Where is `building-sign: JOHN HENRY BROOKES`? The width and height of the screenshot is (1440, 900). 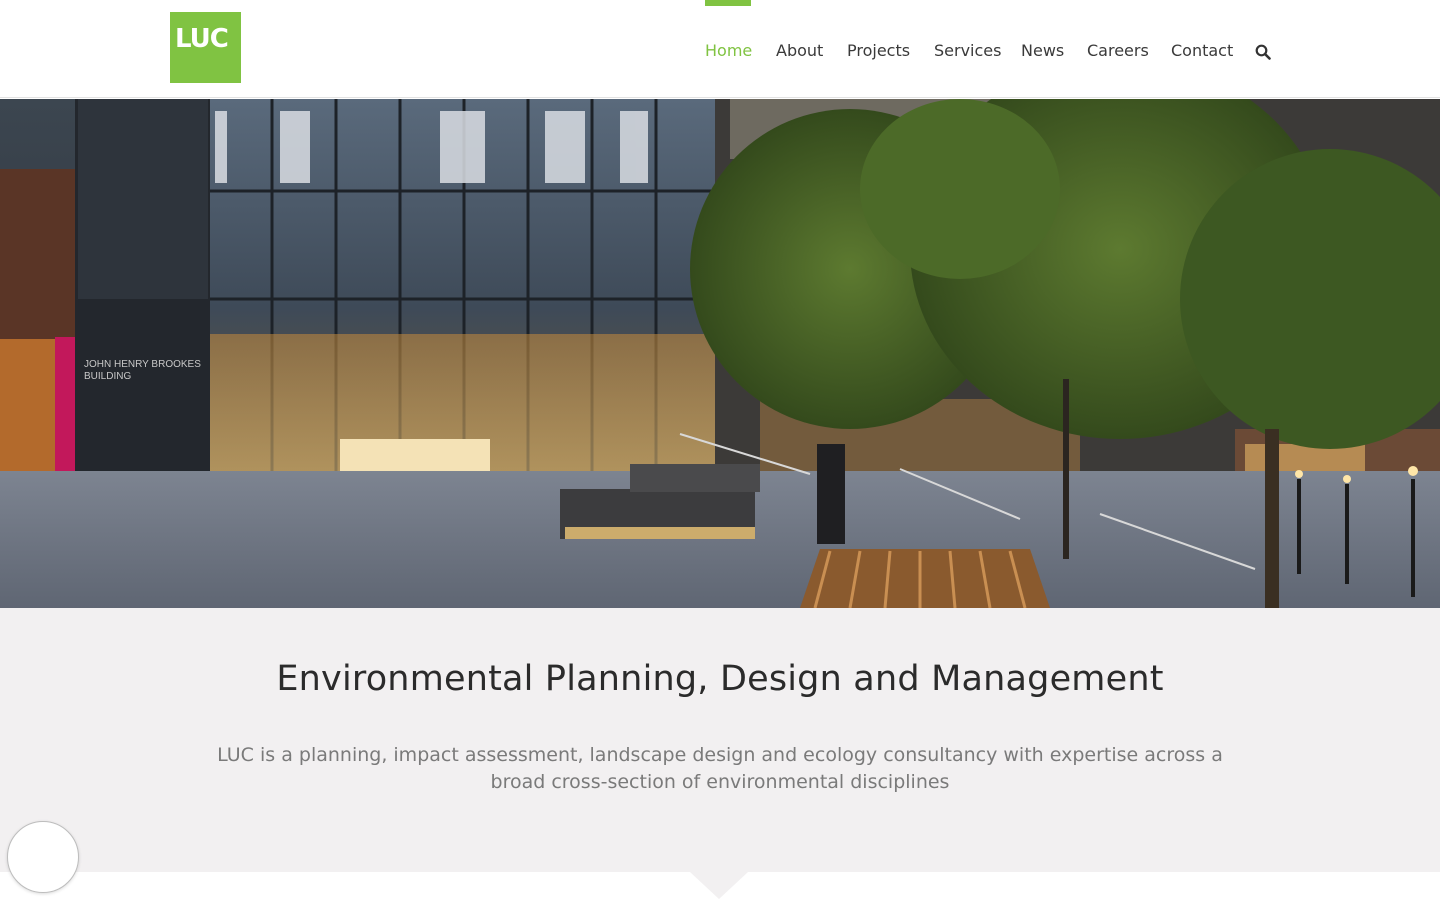
building-sign: JOHN HENRY BROOKES is located at coordinates (142, 364).